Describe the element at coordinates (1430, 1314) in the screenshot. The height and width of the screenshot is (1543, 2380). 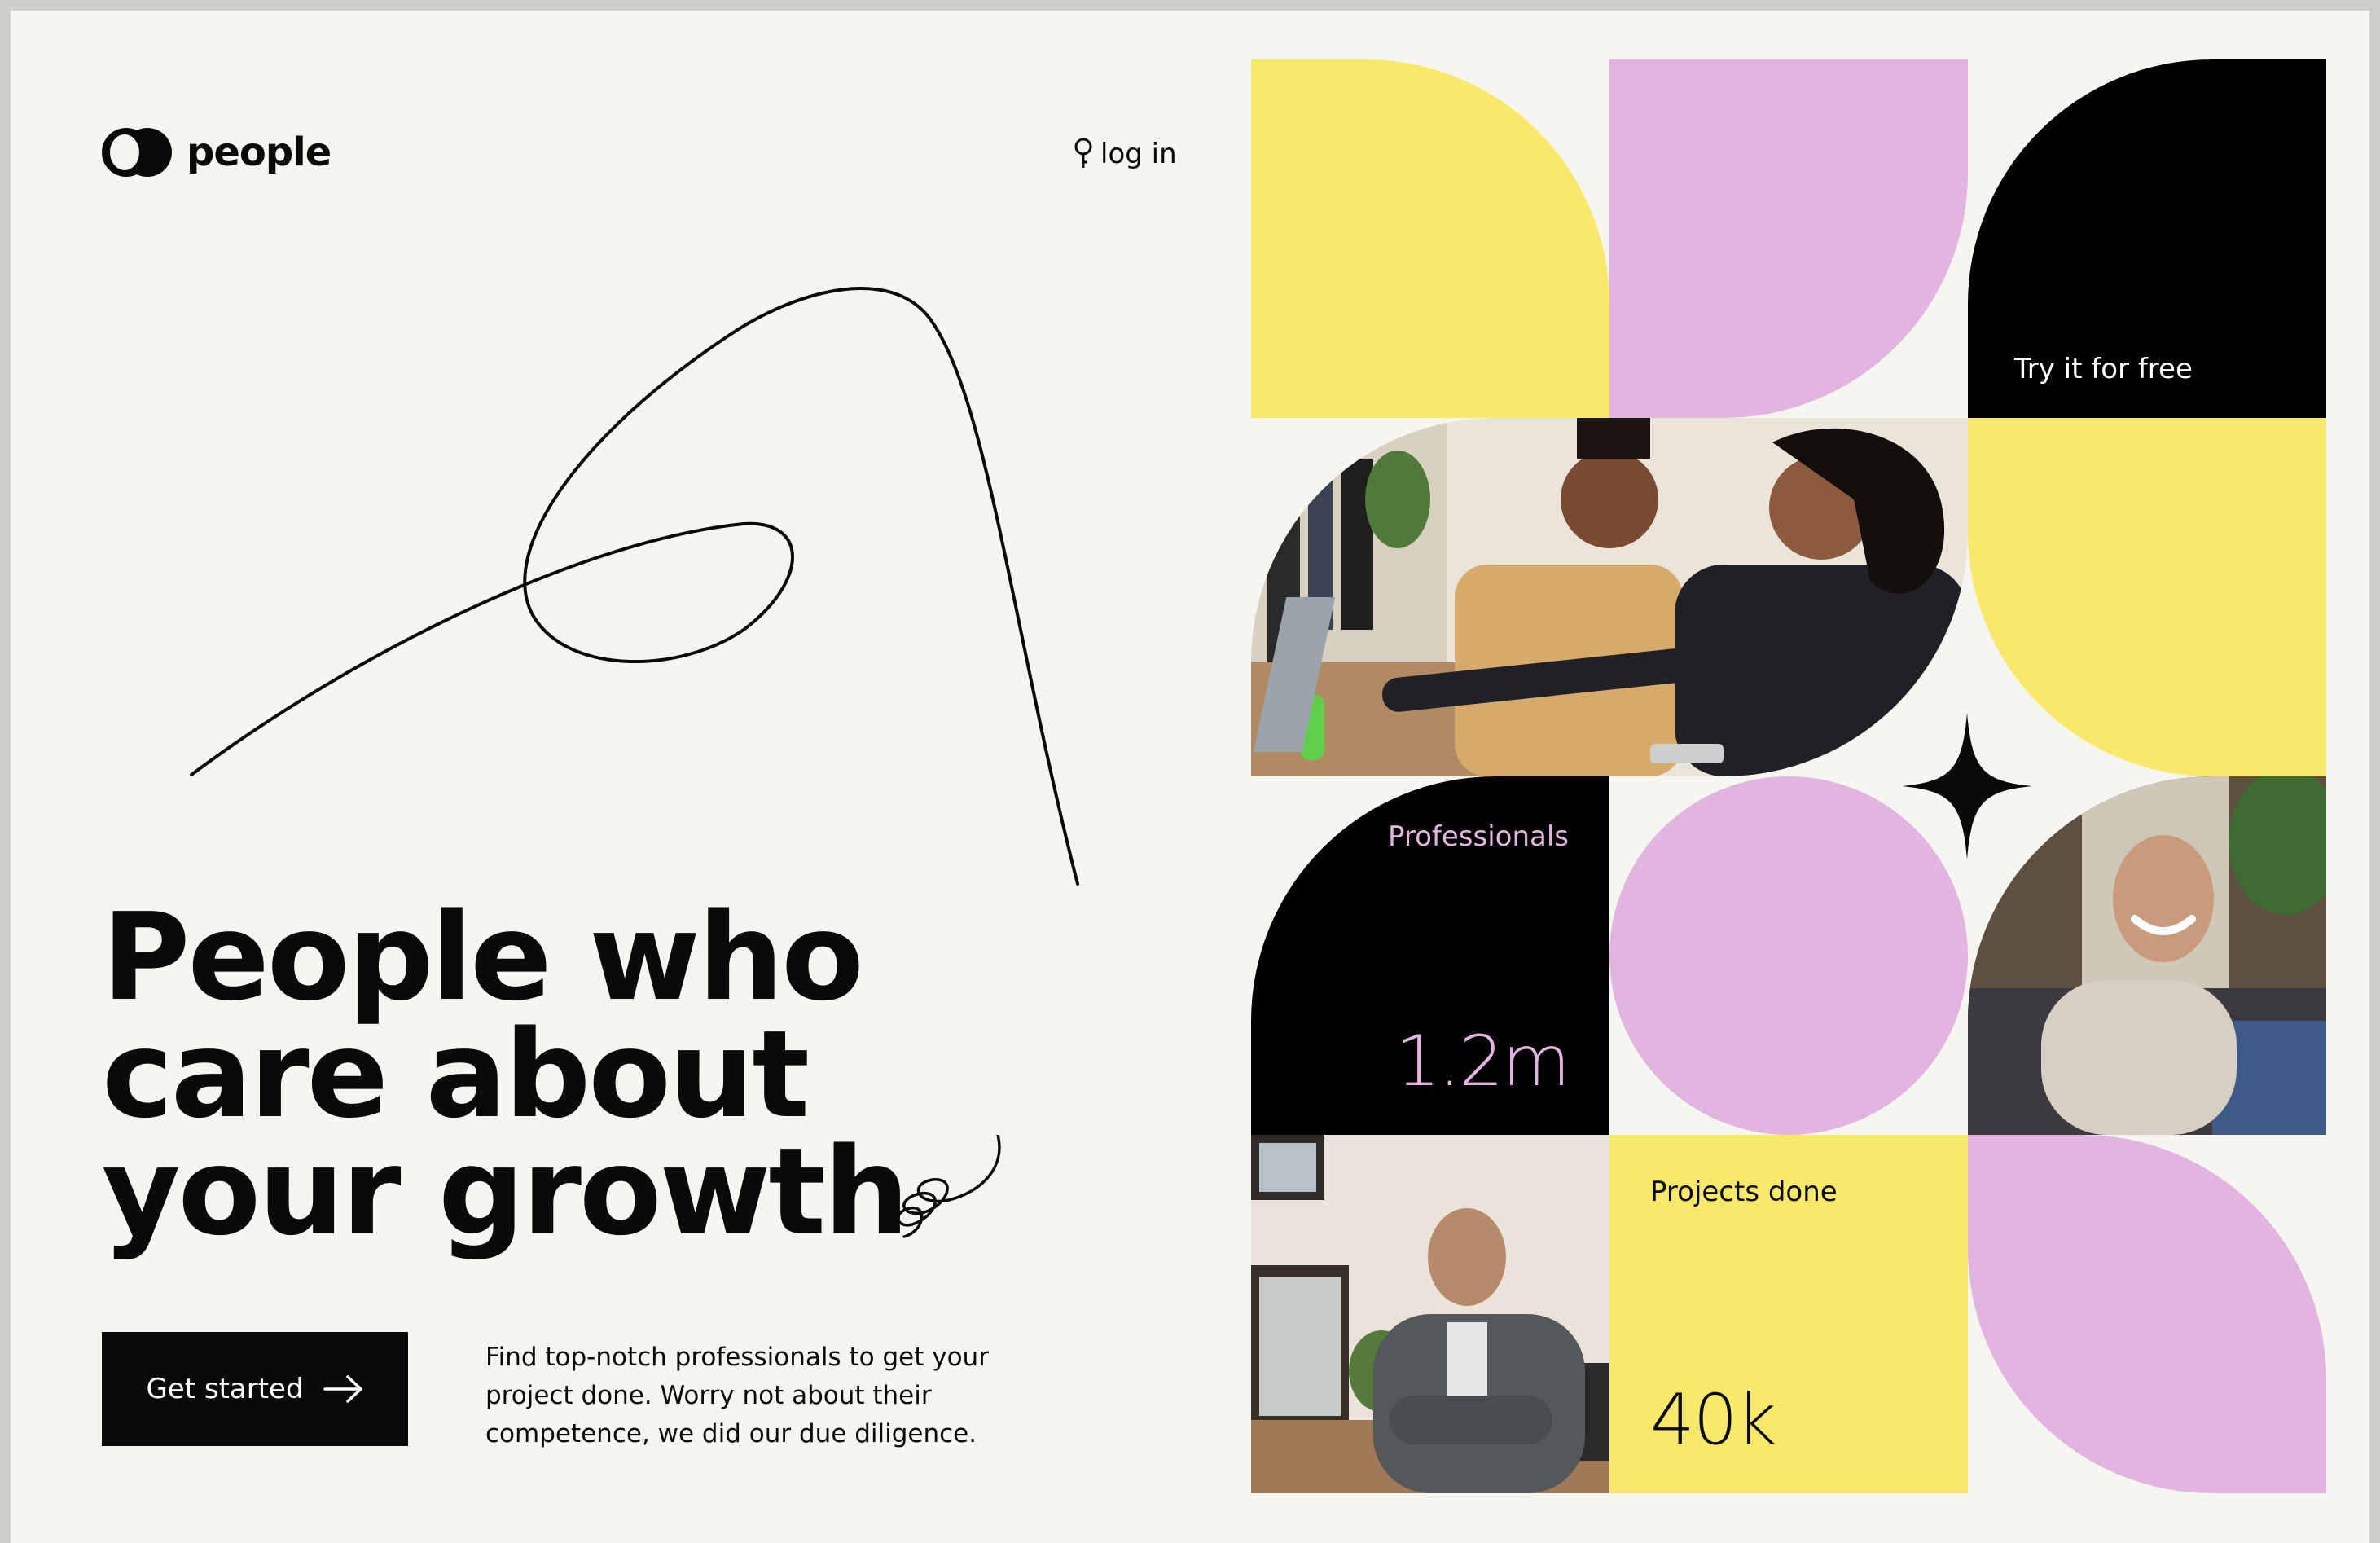
I see `photo-man-arms-crossed` at that location.